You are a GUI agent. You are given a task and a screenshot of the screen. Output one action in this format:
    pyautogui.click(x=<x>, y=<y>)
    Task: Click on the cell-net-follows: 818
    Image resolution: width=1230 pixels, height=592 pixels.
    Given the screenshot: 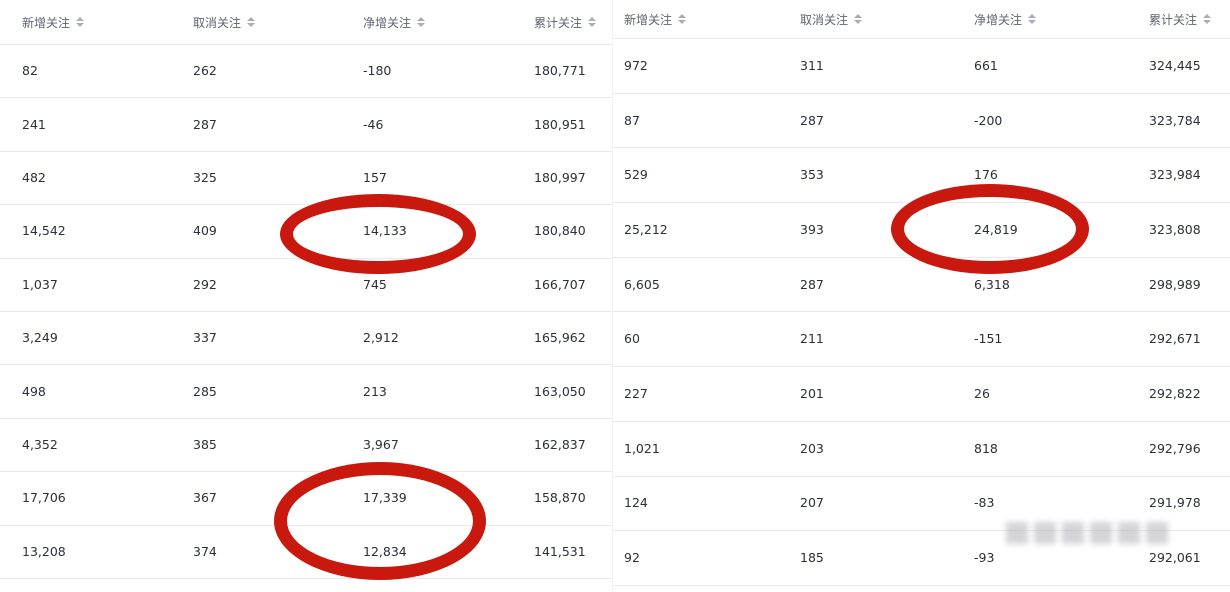 What is the action you would take?
    pyautogui.click(x=986, y=448)
    